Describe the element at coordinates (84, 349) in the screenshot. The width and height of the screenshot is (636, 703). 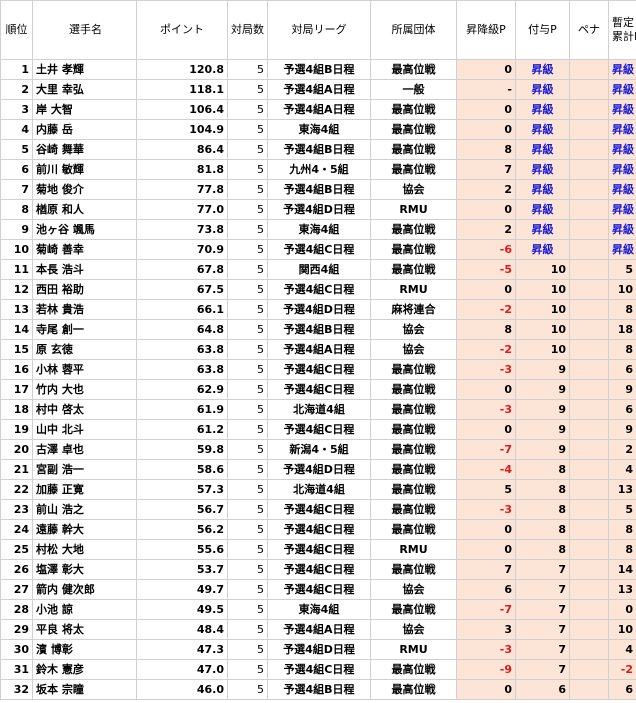
I see `player-name-cell: 原 玄徳` at that location.